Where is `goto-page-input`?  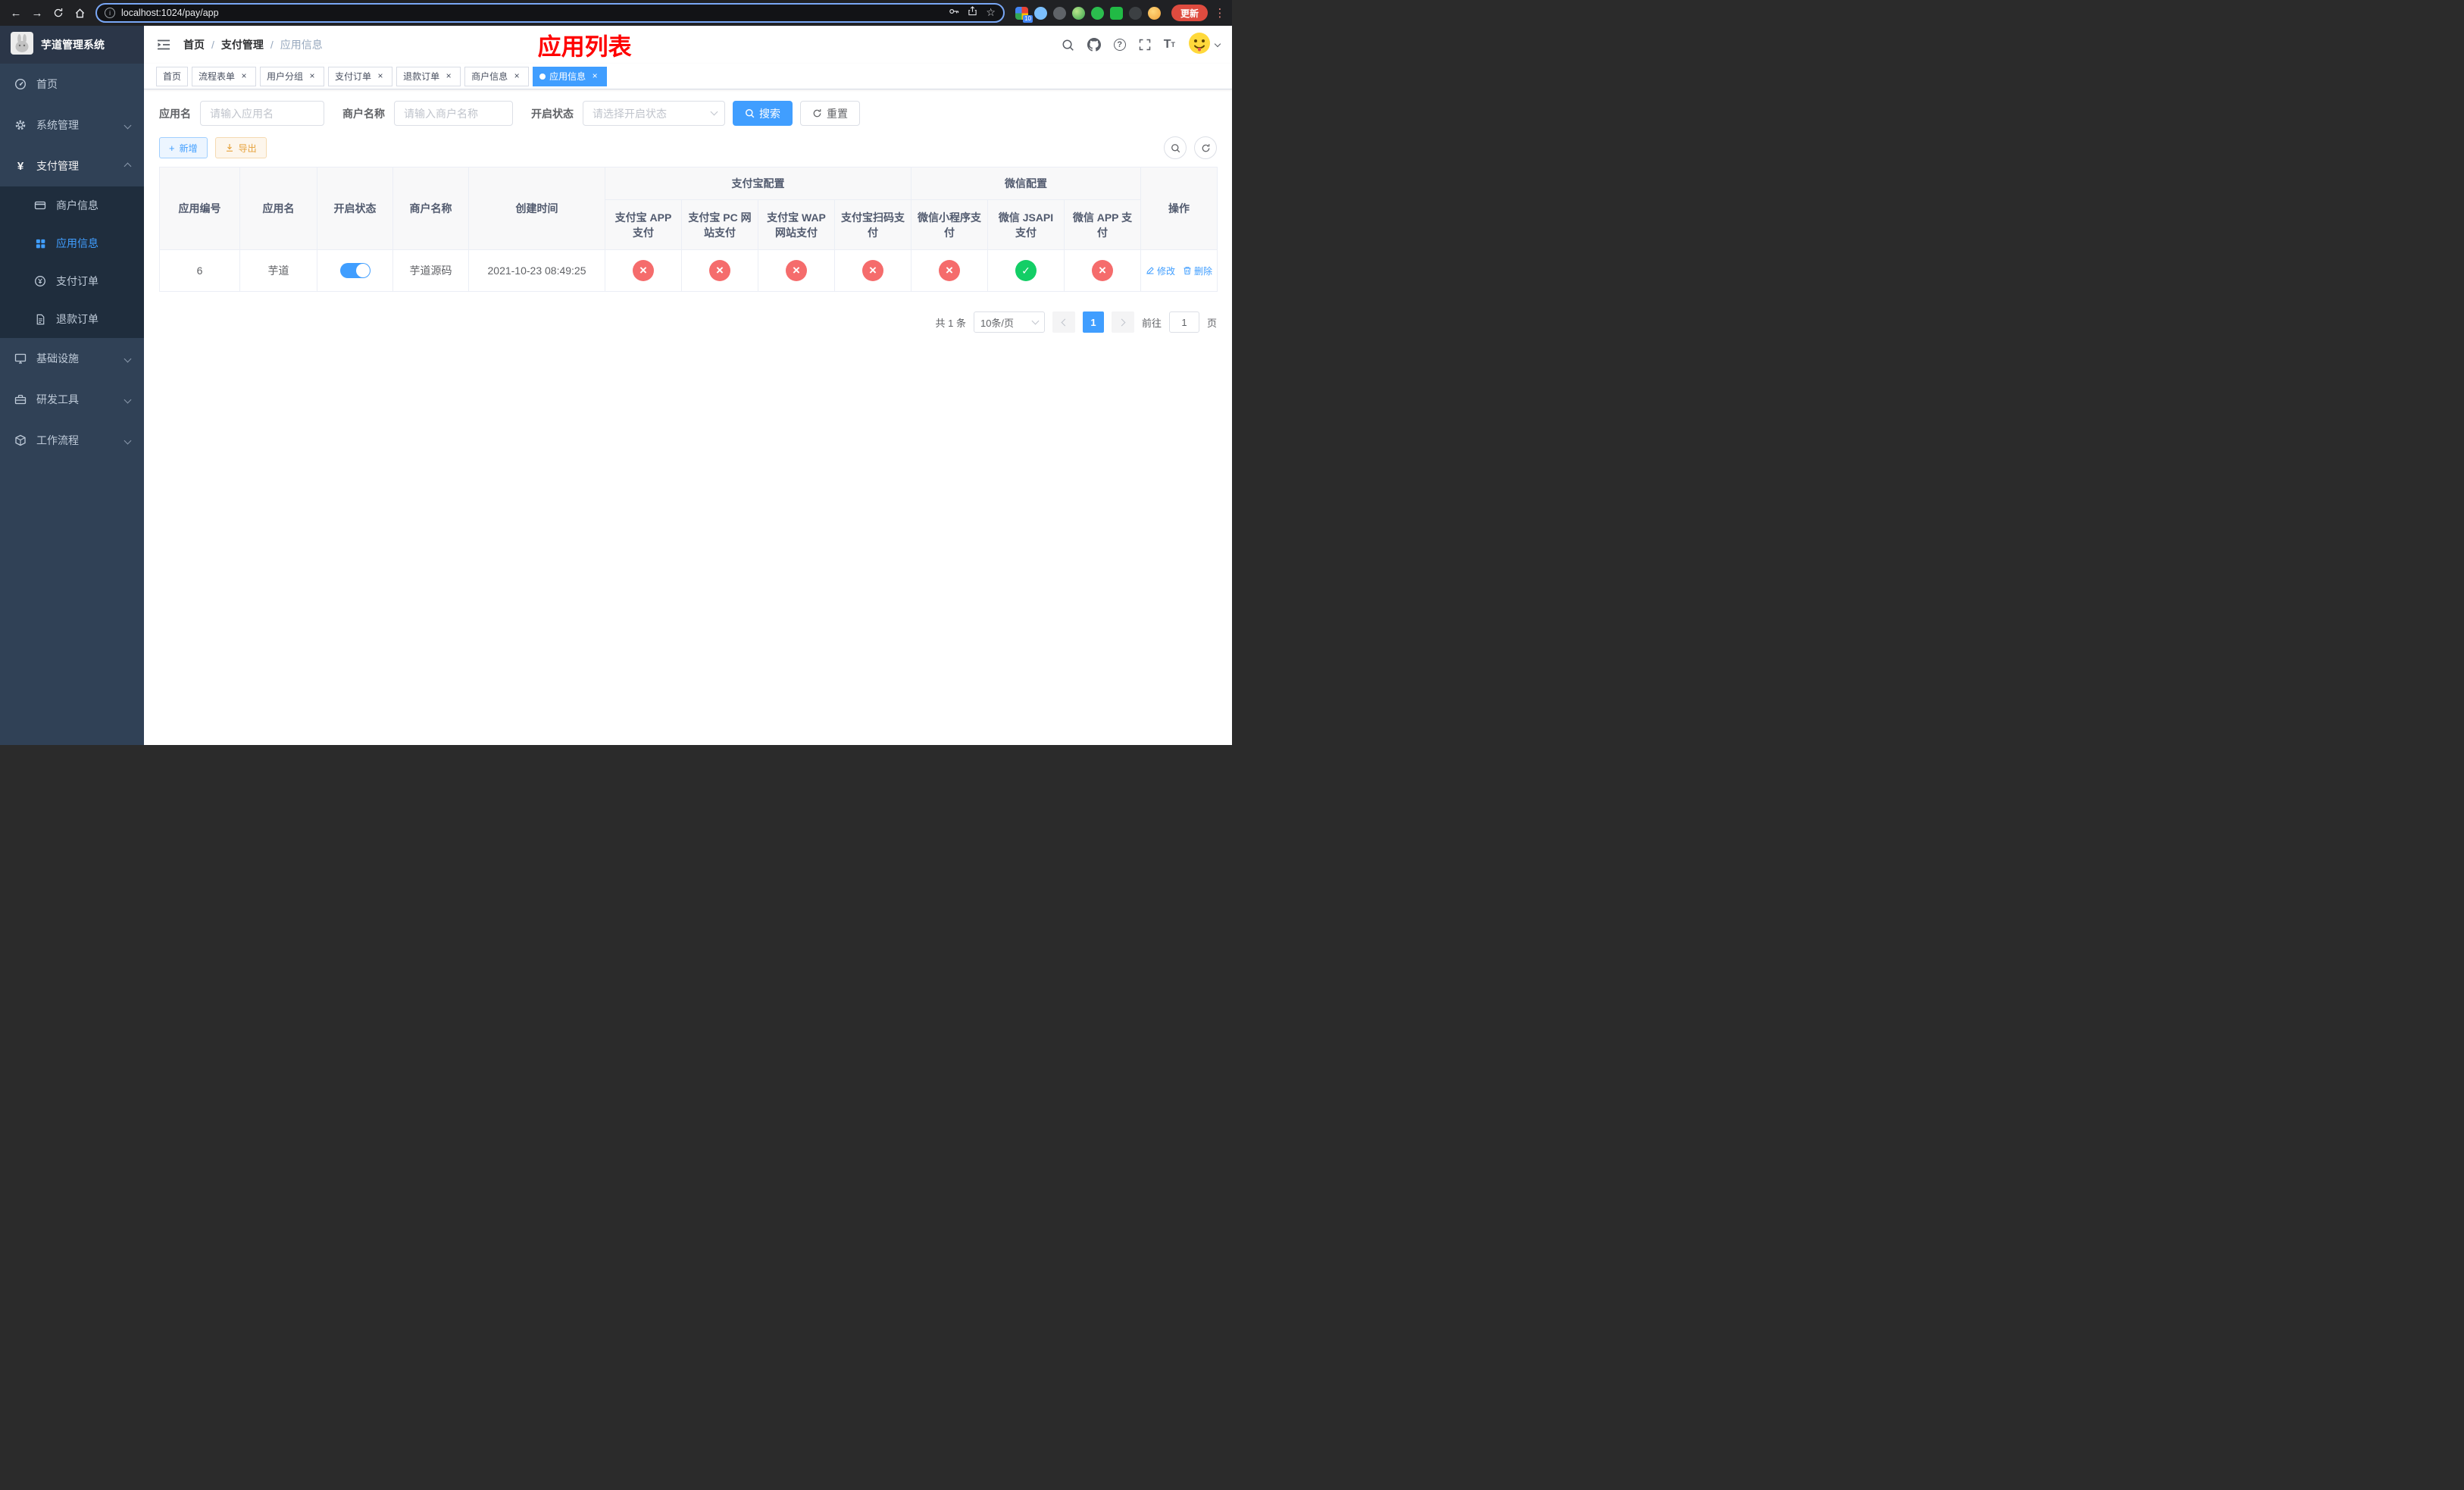
goto-page-input is located at coordinates (1183, 322).